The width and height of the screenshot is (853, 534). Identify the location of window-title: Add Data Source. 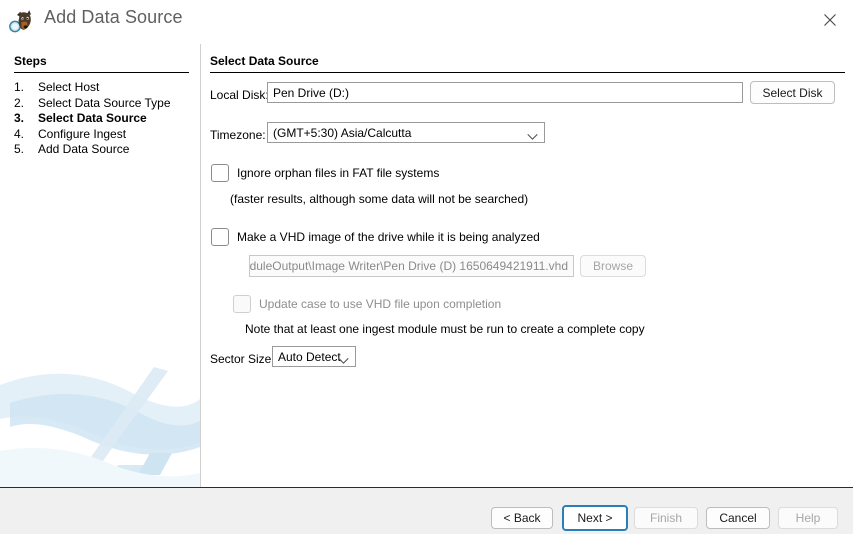
(113, 17).